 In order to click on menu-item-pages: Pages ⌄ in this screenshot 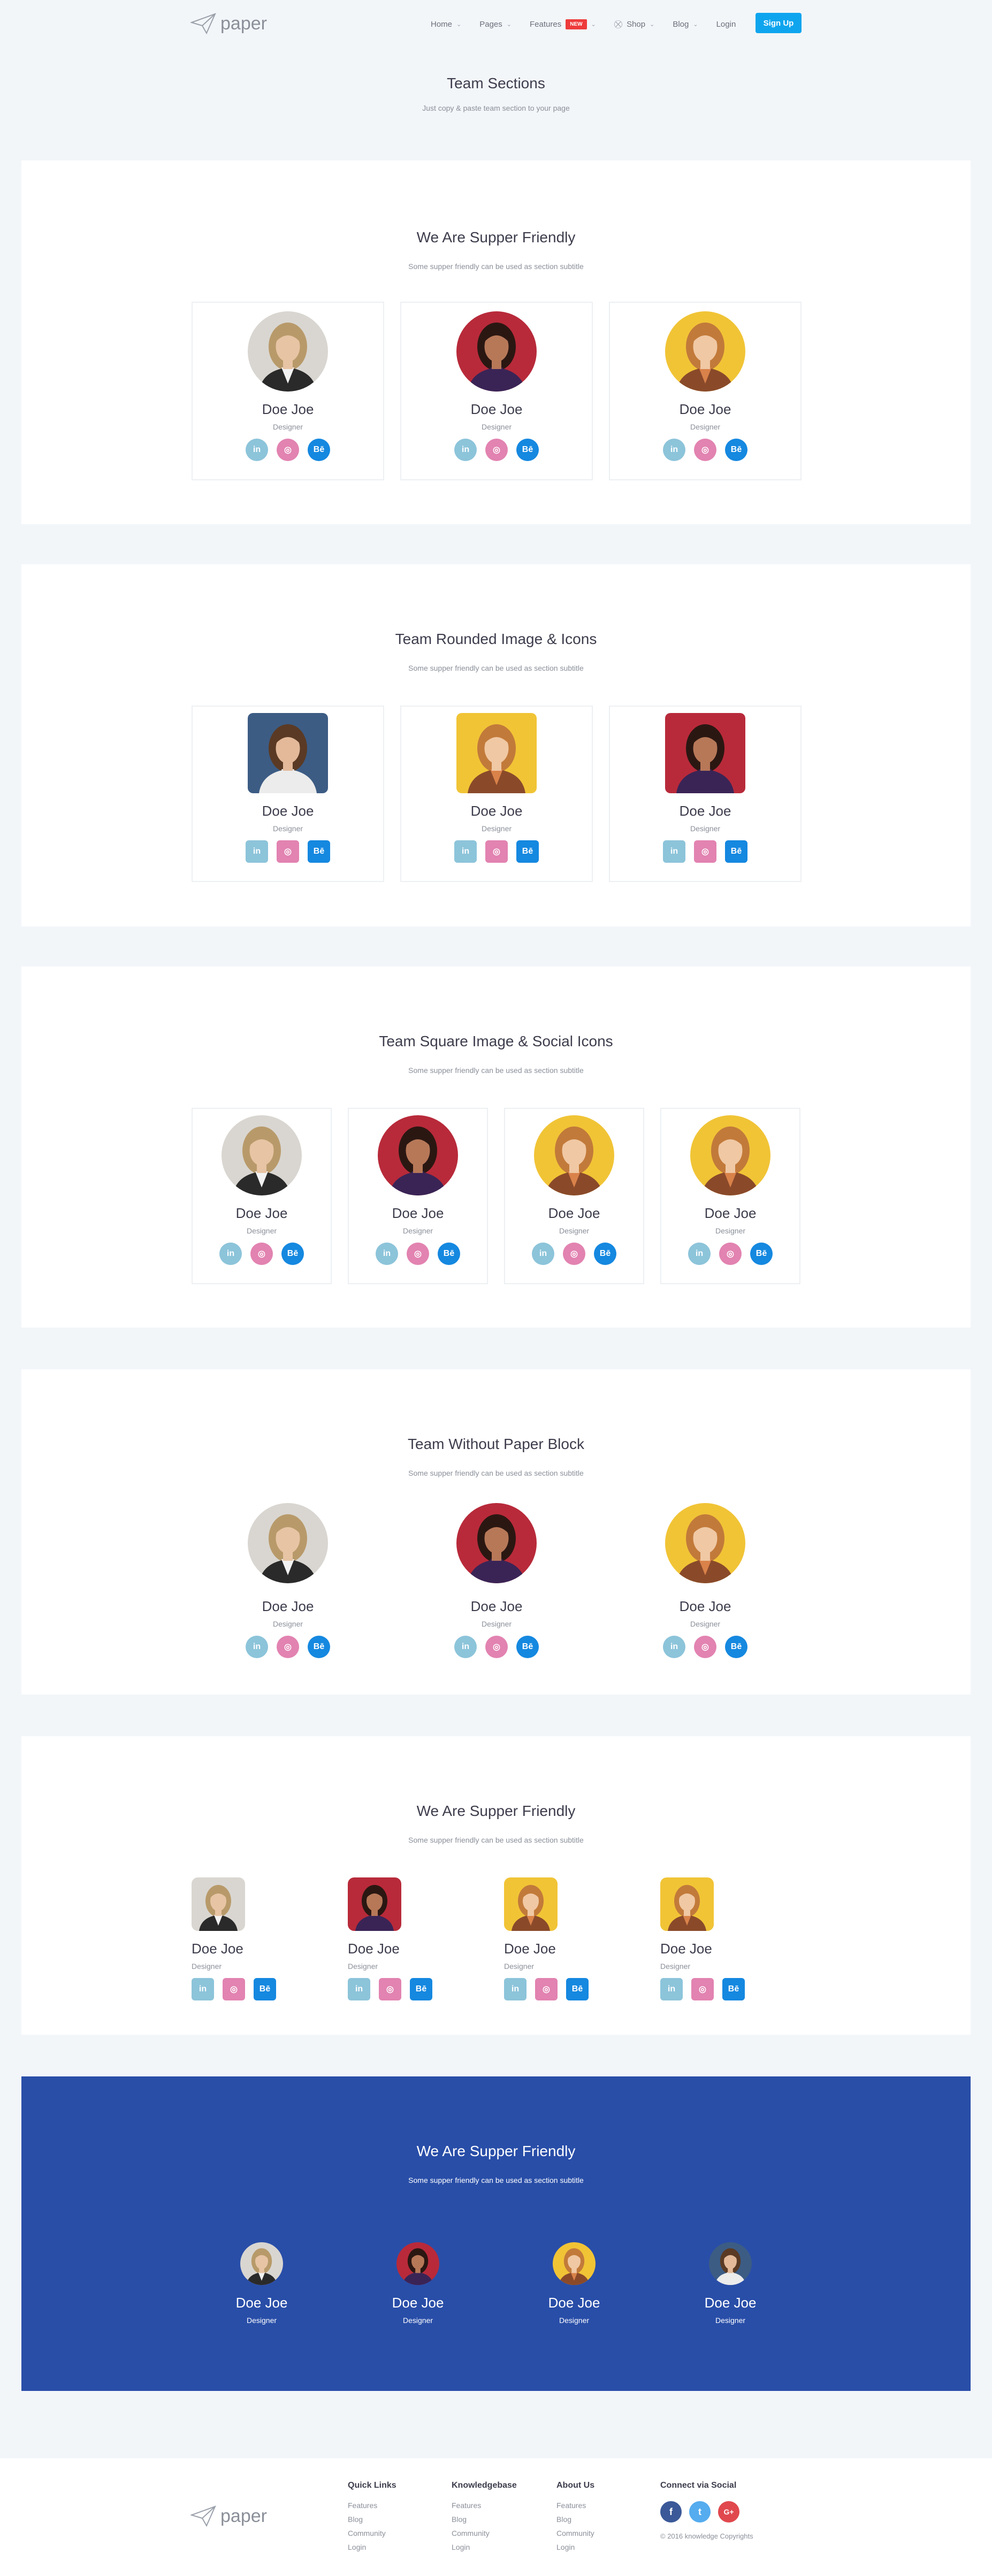, I will do `click(495, 24)`.